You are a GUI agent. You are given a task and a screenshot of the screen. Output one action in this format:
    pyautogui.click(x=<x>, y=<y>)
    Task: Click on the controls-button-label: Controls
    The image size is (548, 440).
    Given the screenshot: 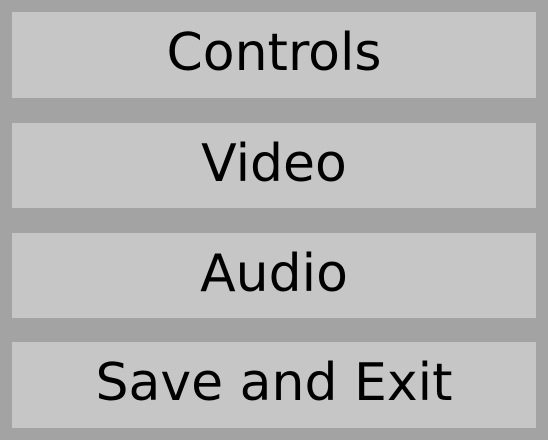 What is the action you would take?
    pyautogui.click(x=274, y=53)
    